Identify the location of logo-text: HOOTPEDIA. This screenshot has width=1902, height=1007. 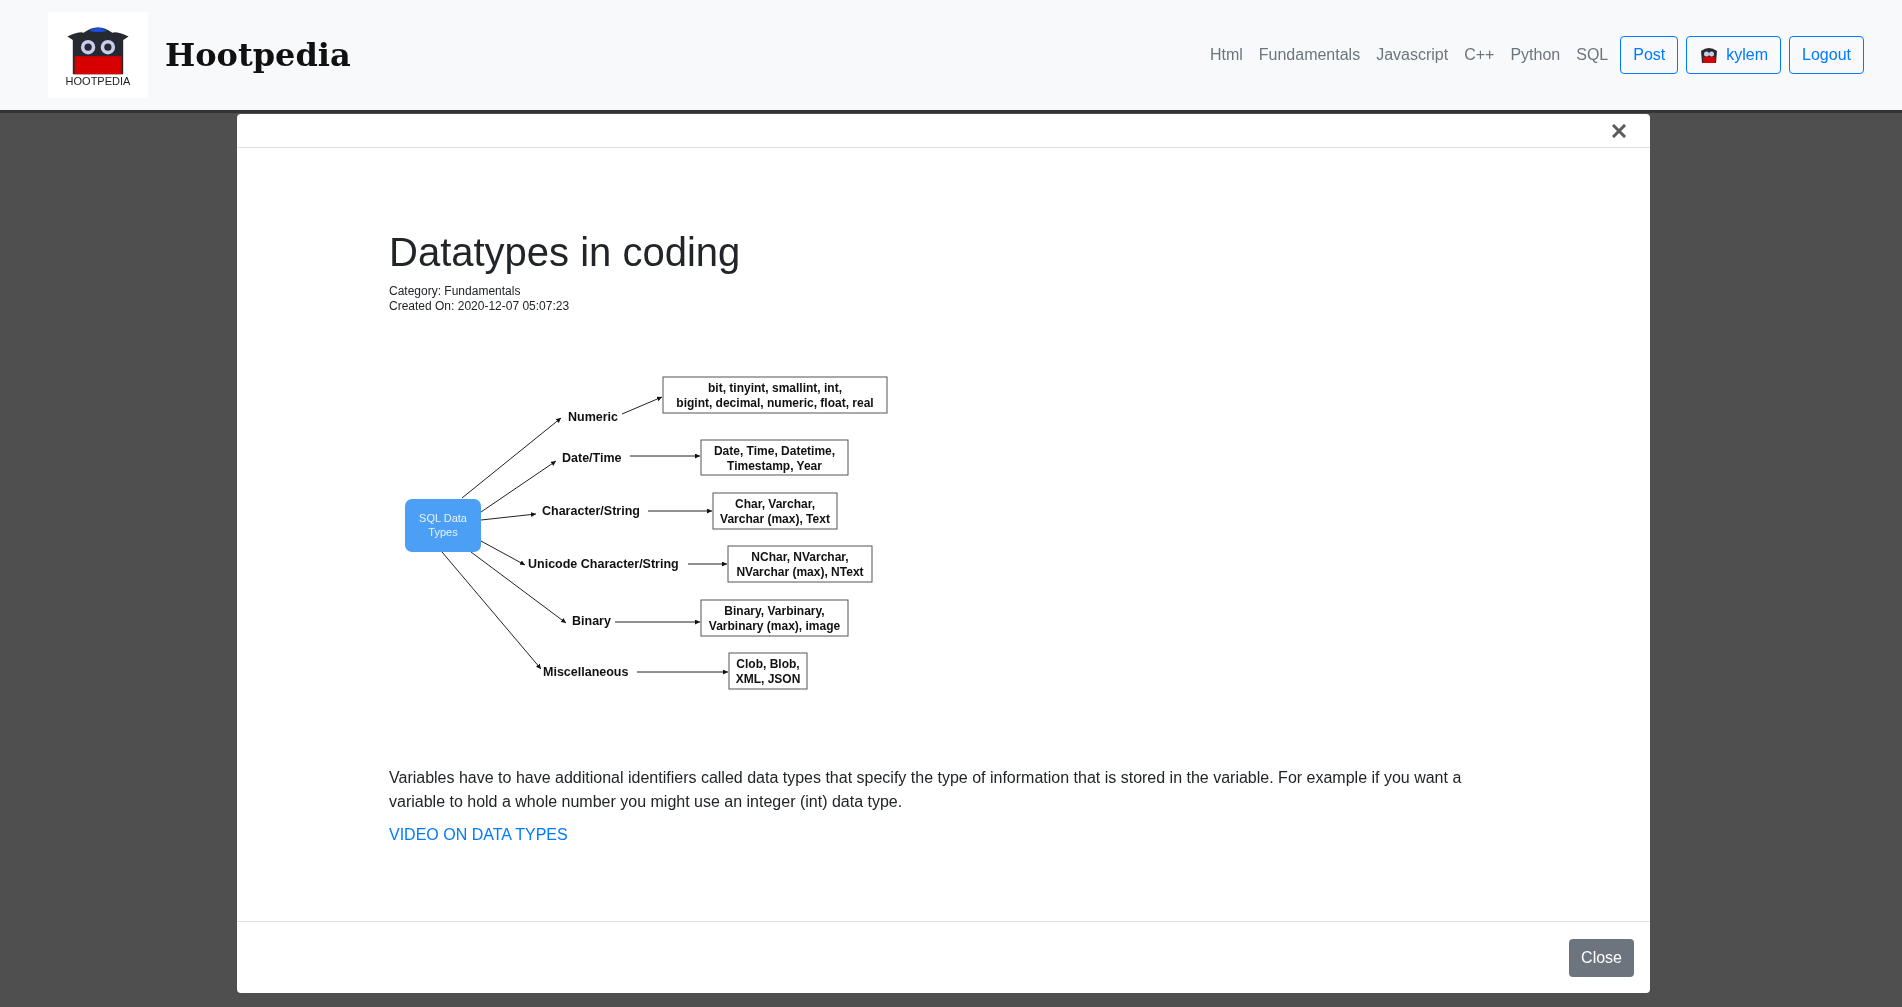
(98, 81).